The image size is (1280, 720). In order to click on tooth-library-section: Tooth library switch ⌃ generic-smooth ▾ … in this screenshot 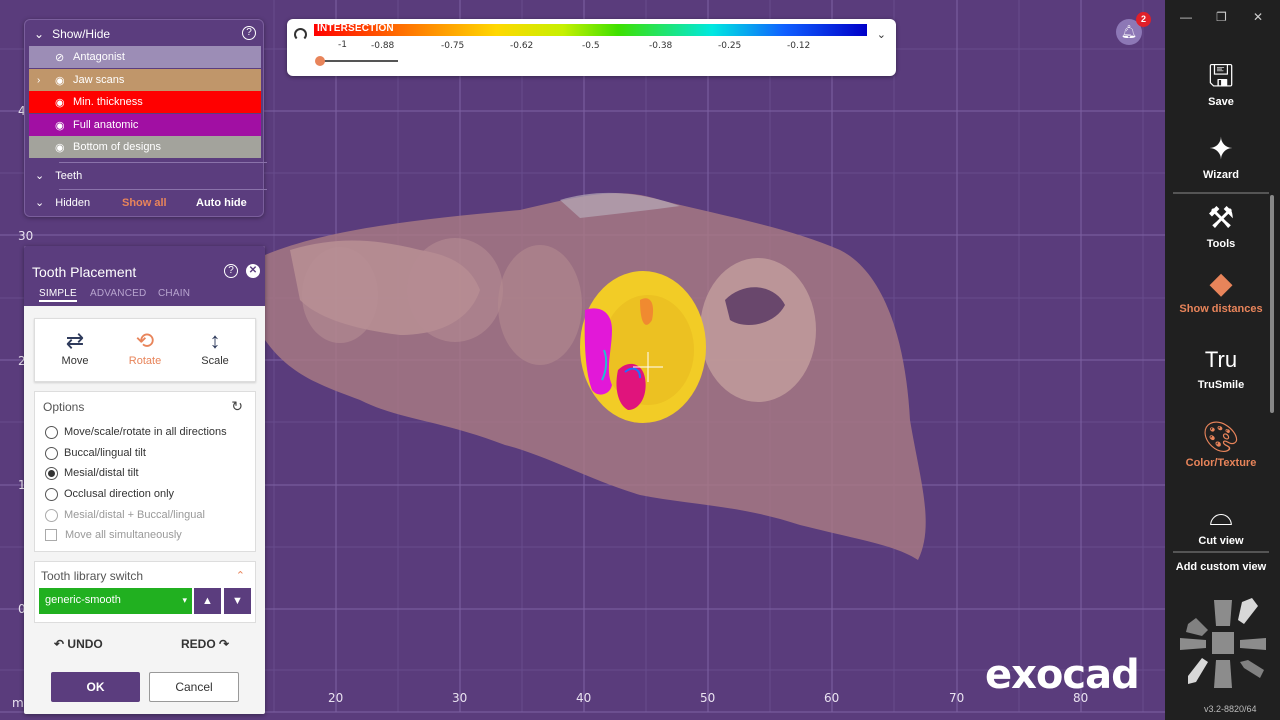, I will do `click(145, 592)`.